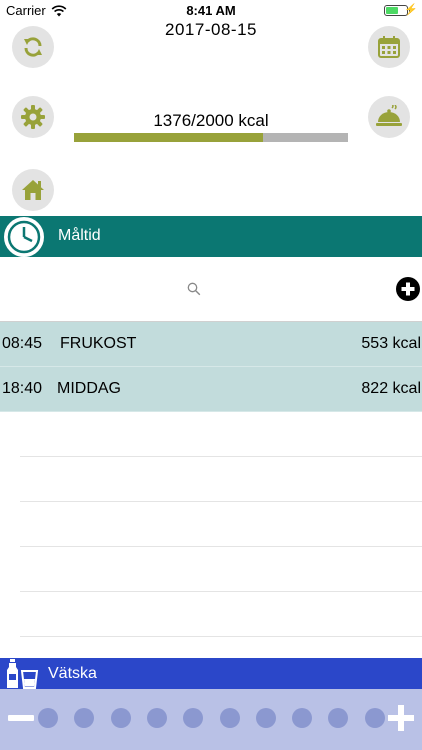  I want to click on add-circle-icon, so click(408, 289).